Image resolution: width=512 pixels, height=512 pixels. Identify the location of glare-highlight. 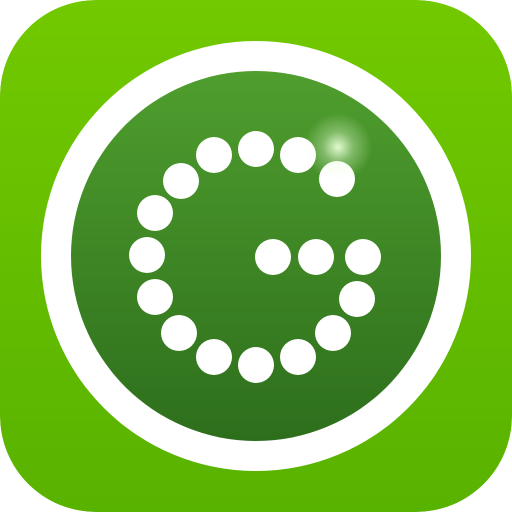
(338, 147).